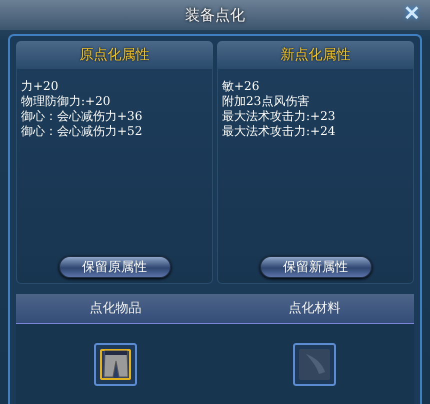 This screenshot has height=404, width=430. What do you see at coordinates (40, 86) in the screenshot?
I see `attribute-line: 力+20` at bounding box center [40, 86].